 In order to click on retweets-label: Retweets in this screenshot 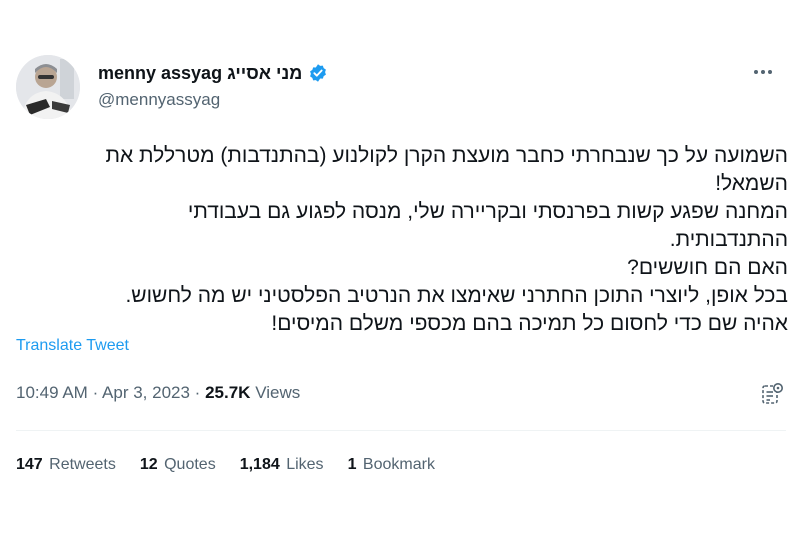, I will do `click(82, 464)`.